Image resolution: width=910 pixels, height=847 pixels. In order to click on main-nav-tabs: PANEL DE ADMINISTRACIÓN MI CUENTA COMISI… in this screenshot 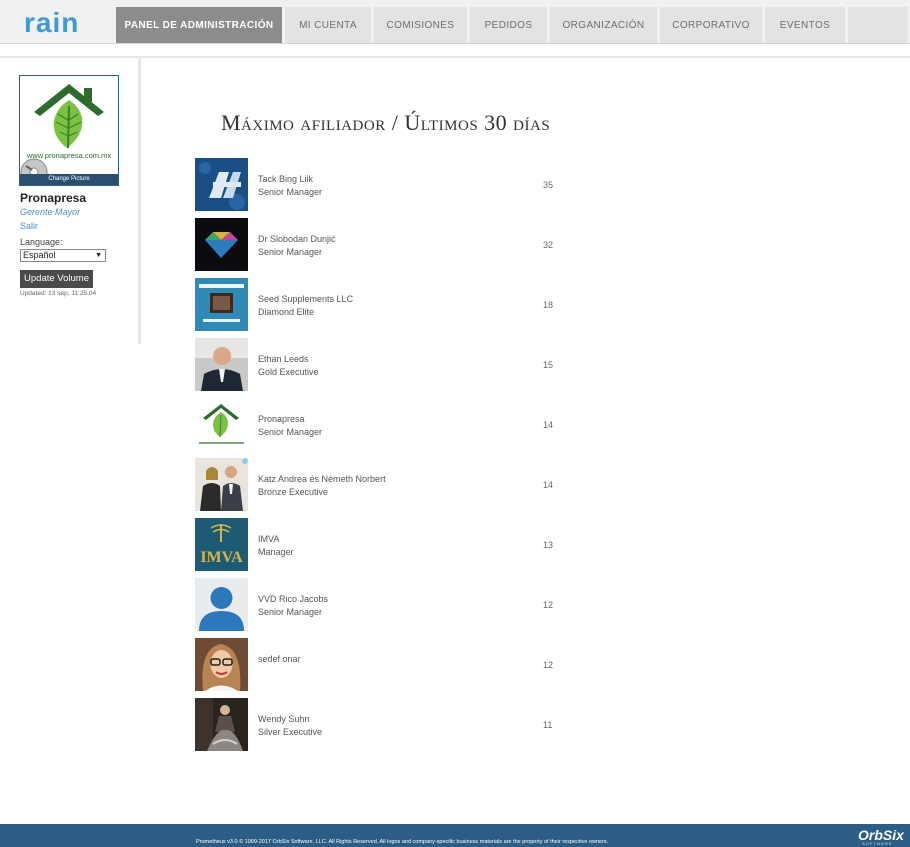, I will do `click(513, 25)`.